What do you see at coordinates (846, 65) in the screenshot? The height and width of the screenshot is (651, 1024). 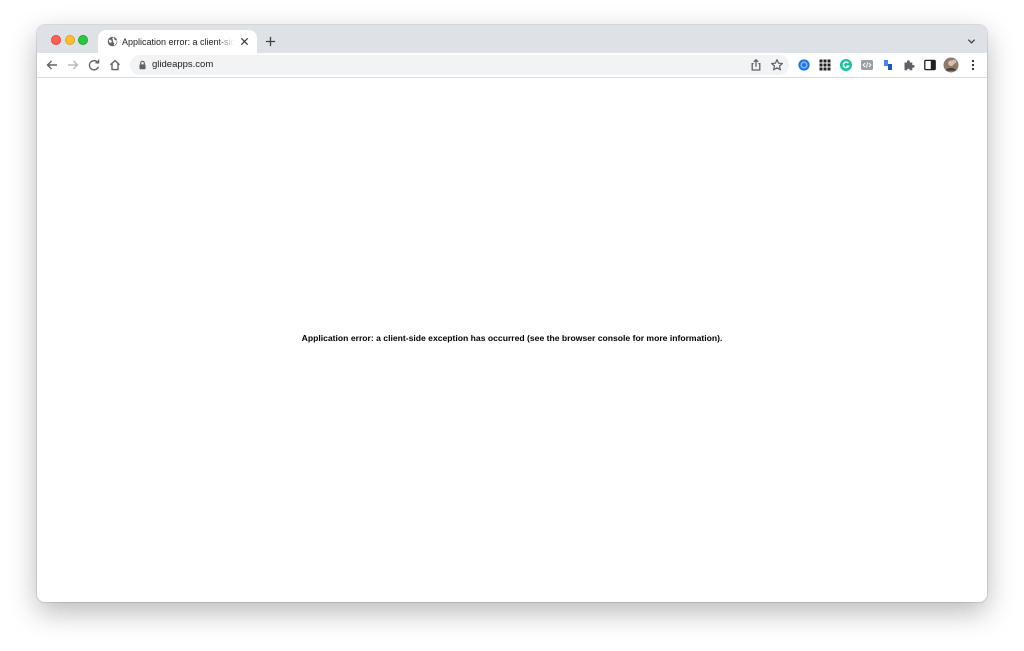 I see `grammarly-extension-icon` at bounding box center [846, 65].